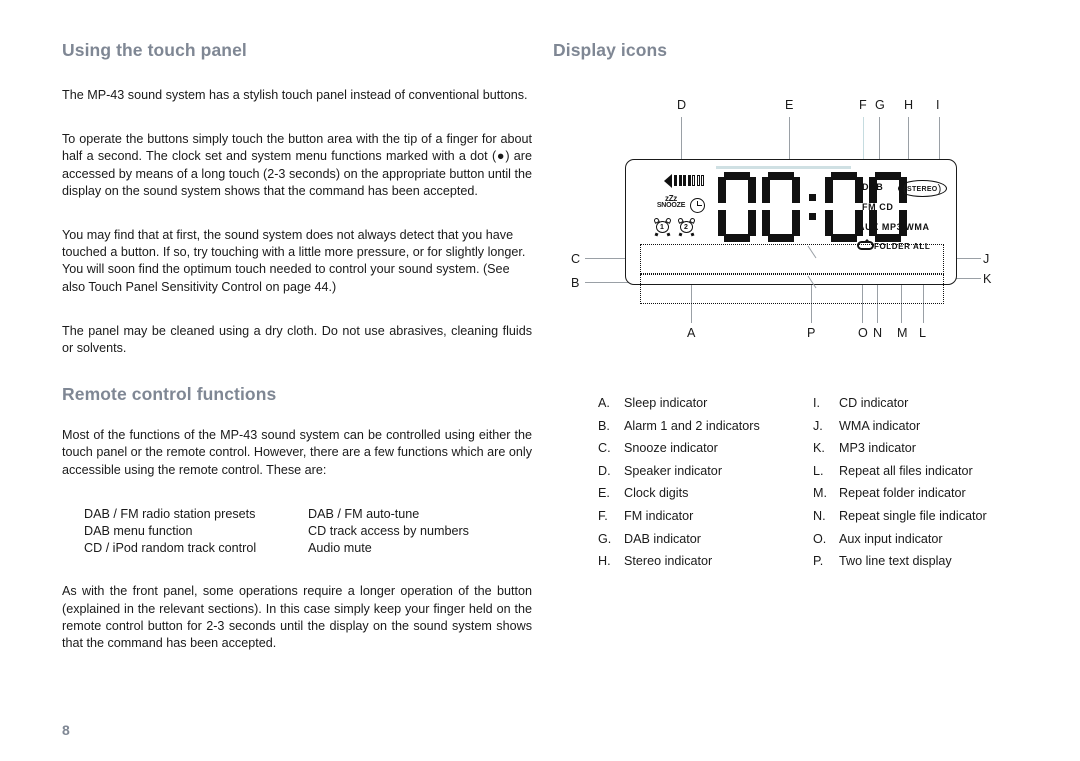  Describe the element at coordinates (691, 333) in the screenshot. I see `callout-label-a: A` at that location.